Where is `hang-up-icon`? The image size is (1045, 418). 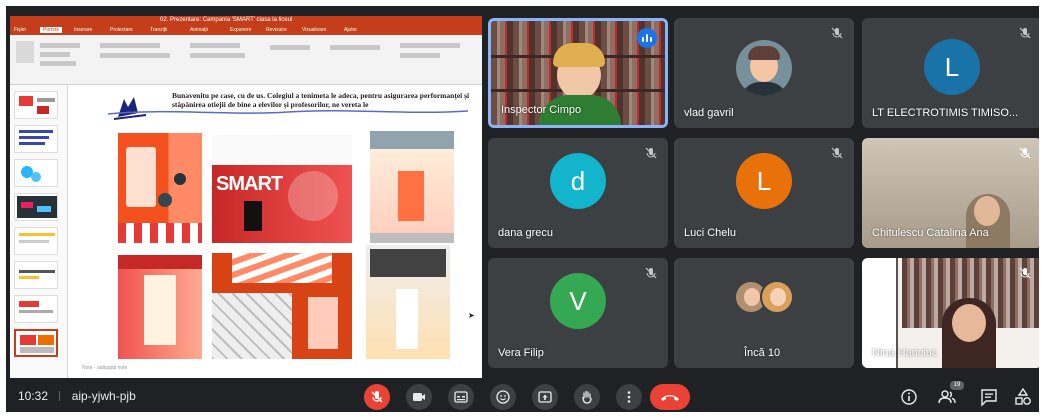 hang-up-icon is located at coordinates (670, 398).